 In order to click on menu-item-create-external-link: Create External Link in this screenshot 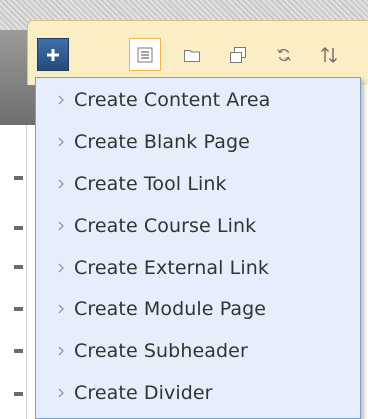, I will do `click(198, 268)`.